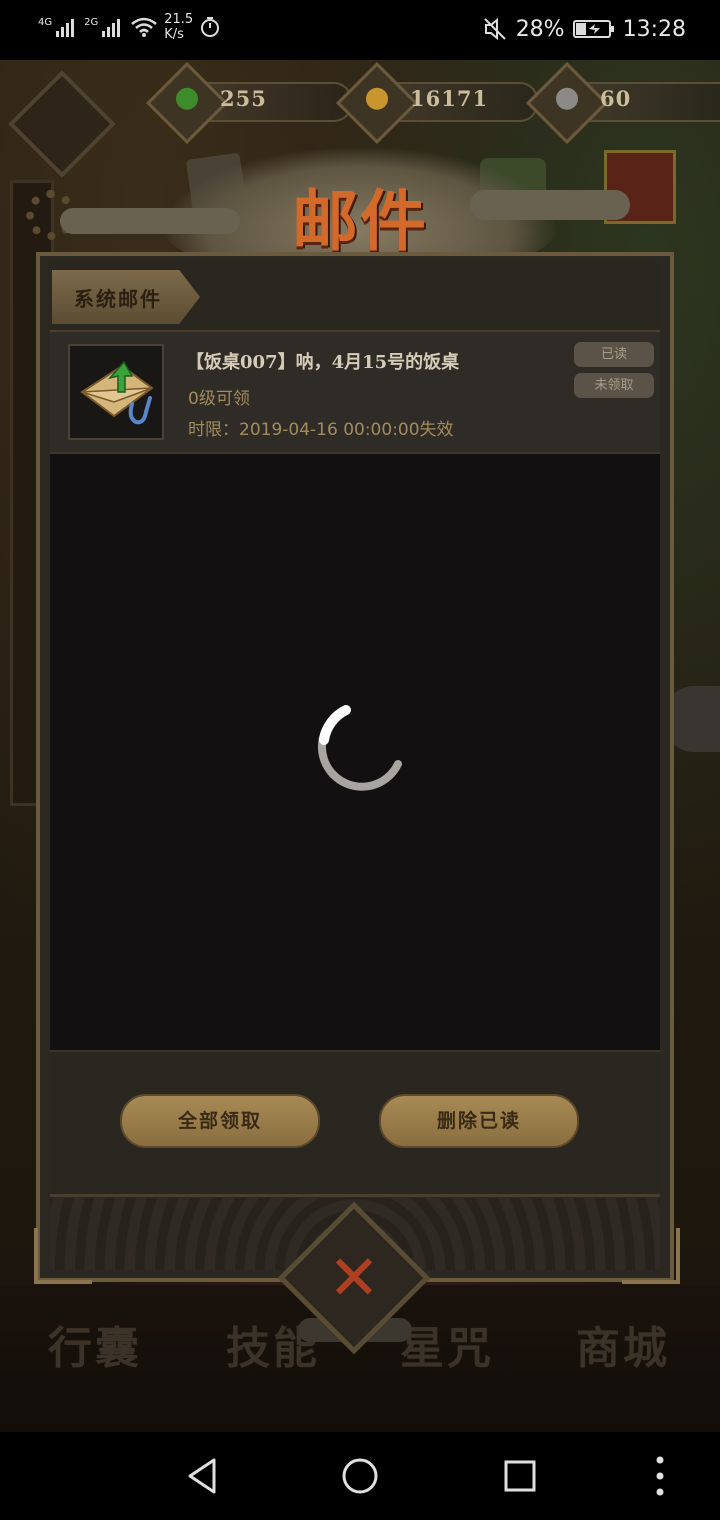 Image resolution: width=720 pixels, height=1520 pixels. What do you see at coordinates (354, 1278) in the screenshot?
I see `close-icon: ✕` at bounding box center [354, 1278].